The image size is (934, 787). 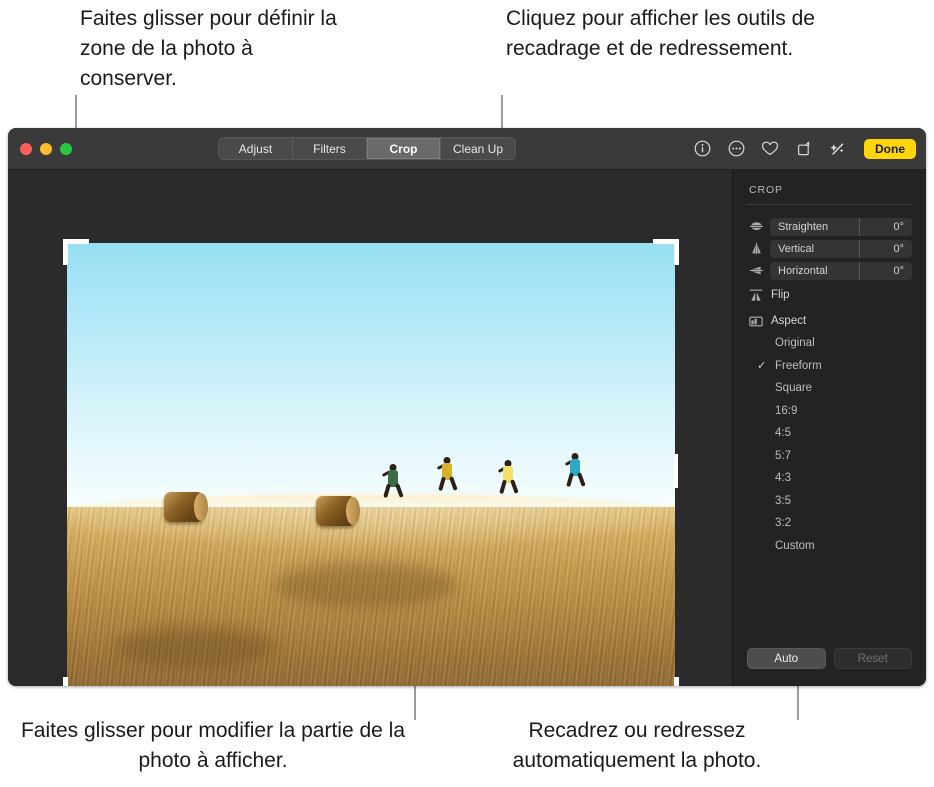 I want to click on sidebar-section-title: CROP, so click(x=766, y=190).